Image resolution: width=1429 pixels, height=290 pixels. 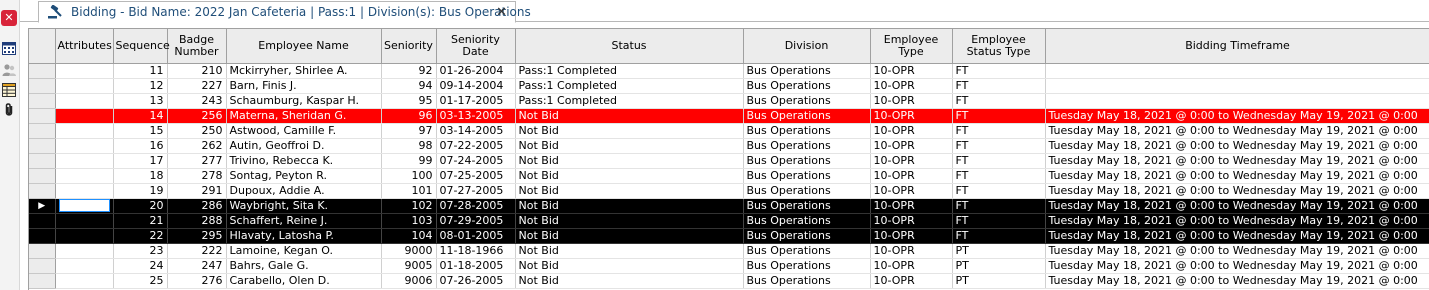 What do you see at coordinates (409, 71) in the screenshot?
I see `seniority-cell: 92` at bounding box center [409, 71].